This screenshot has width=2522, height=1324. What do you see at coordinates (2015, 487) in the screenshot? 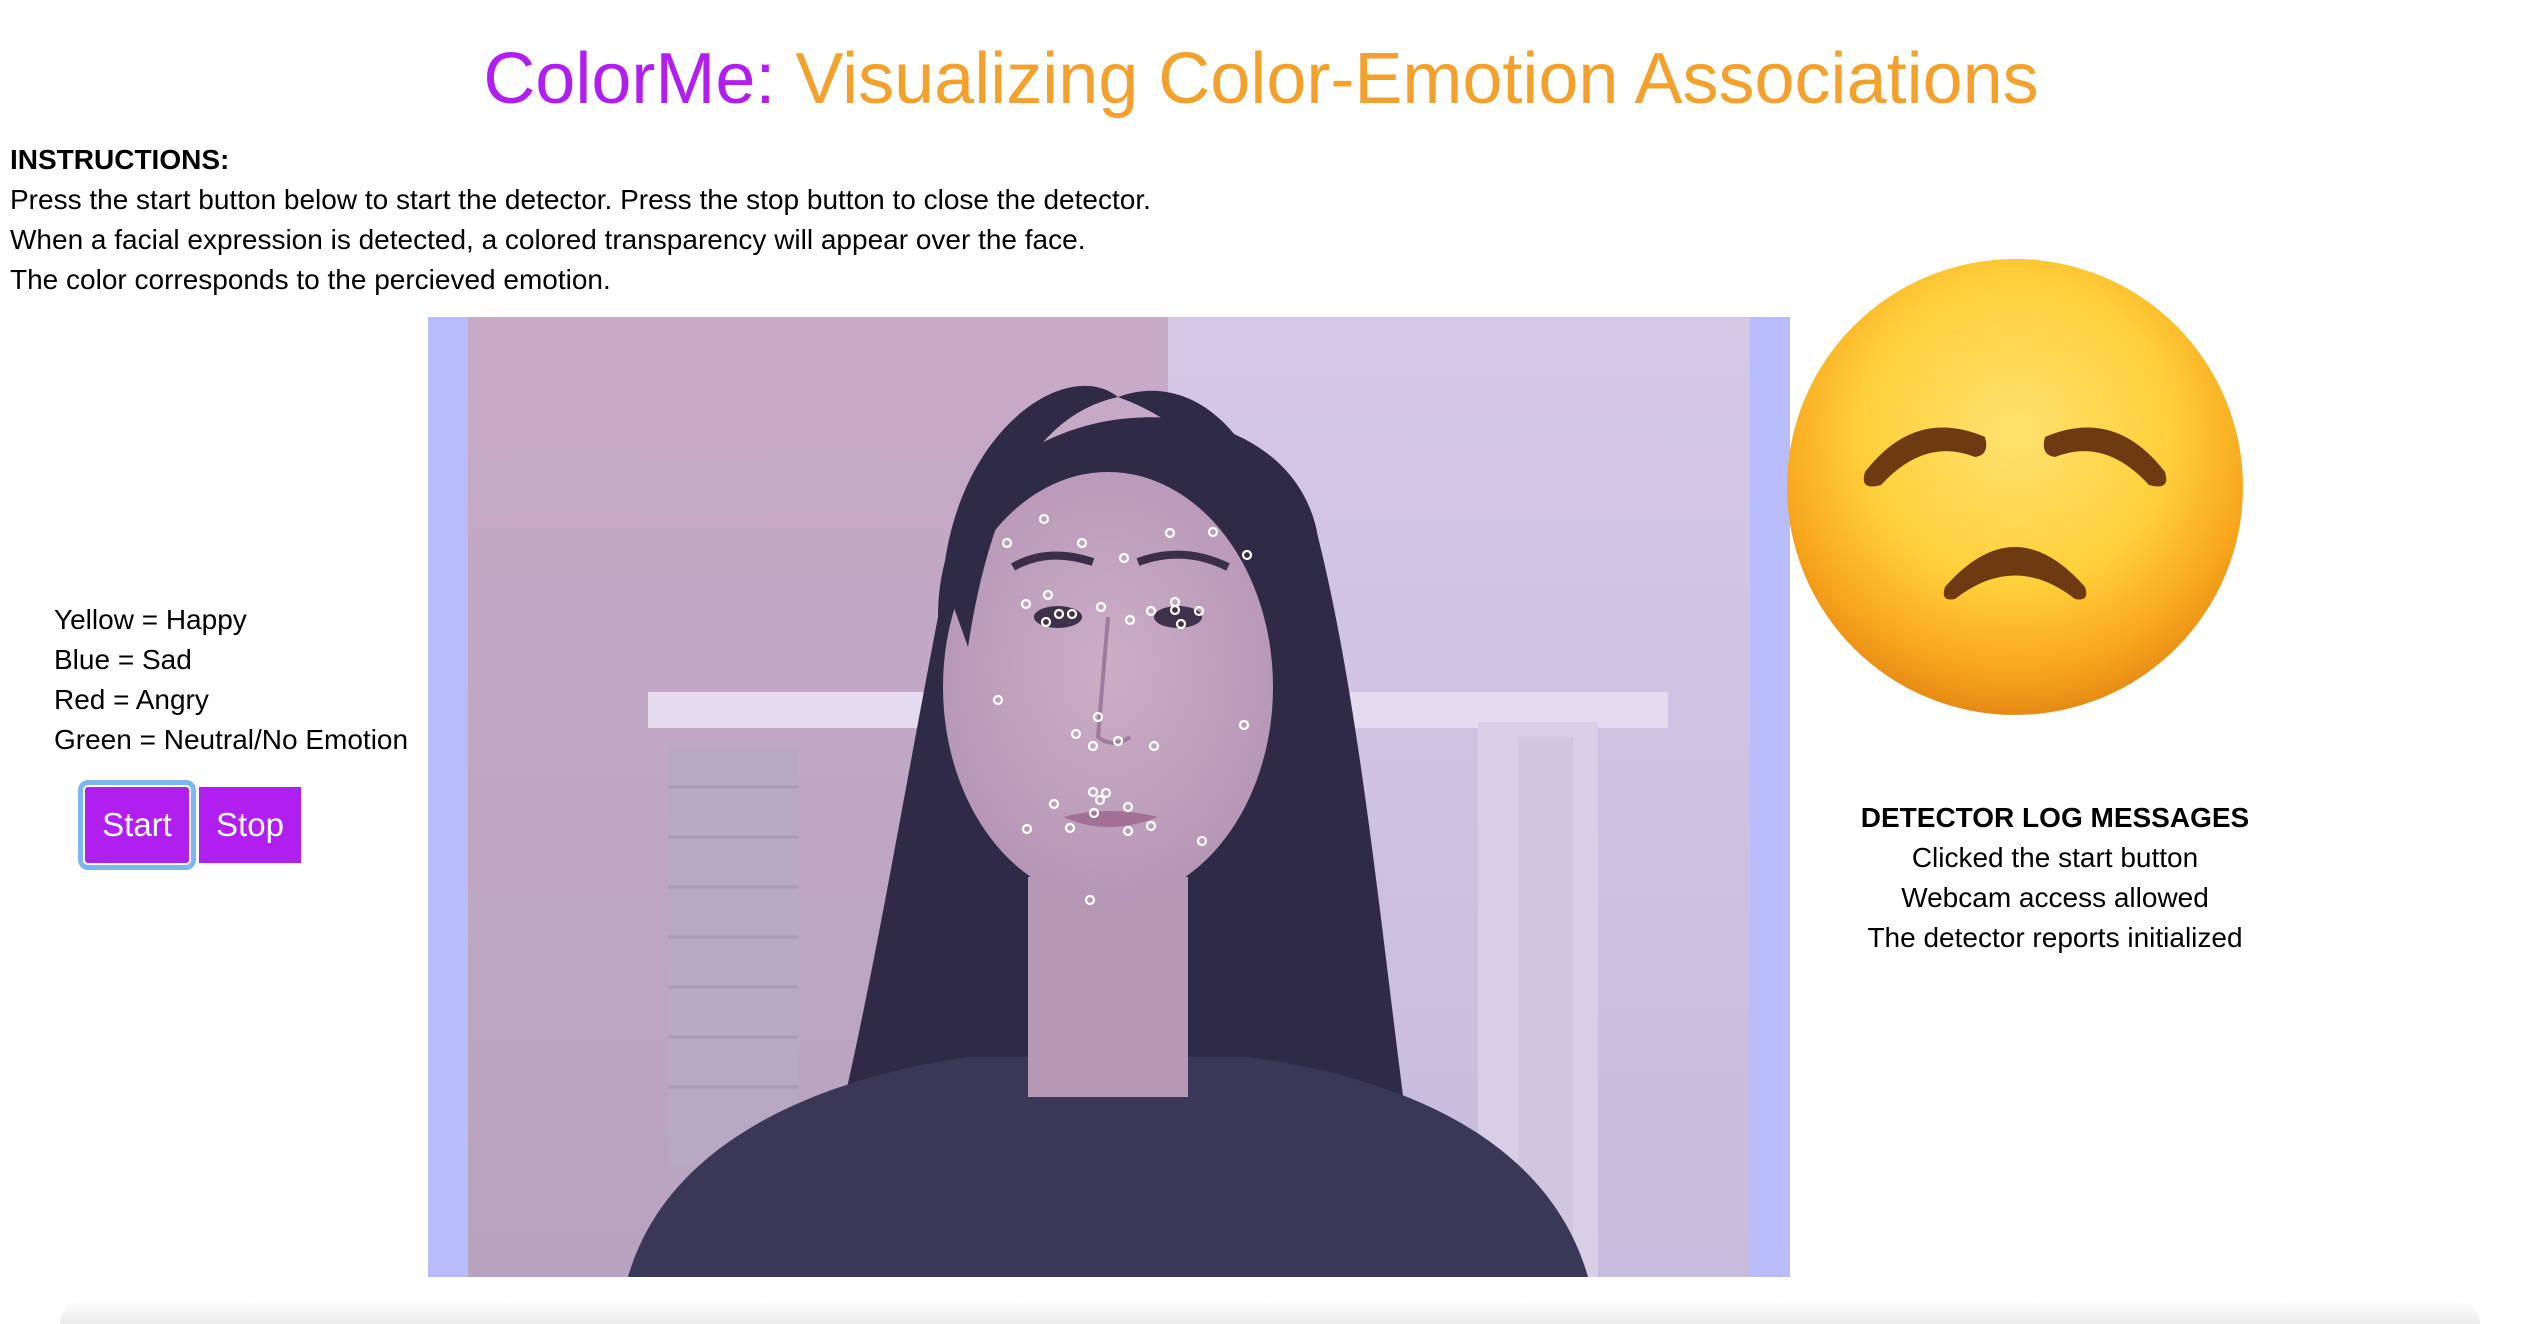
I see `disappointed-face-emoji-icon` at bounding box center [2015, 487].